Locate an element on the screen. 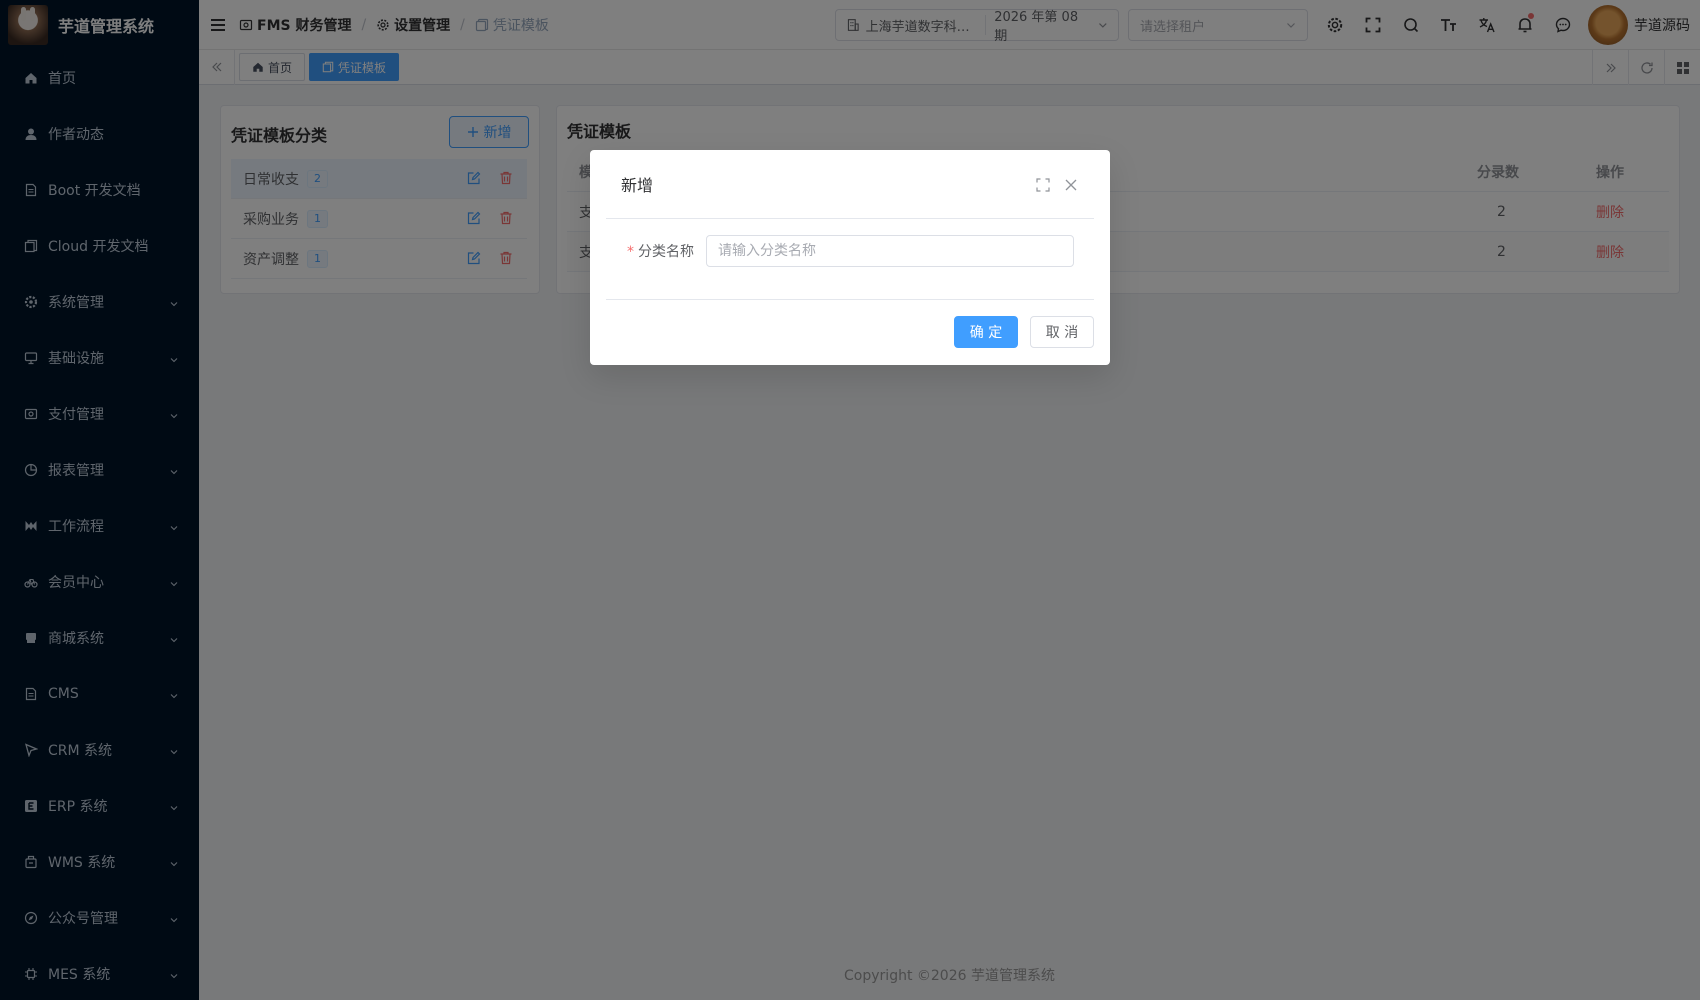 The image size is (1700, 1000). required-mark: * is located at coordinates (630, 252).